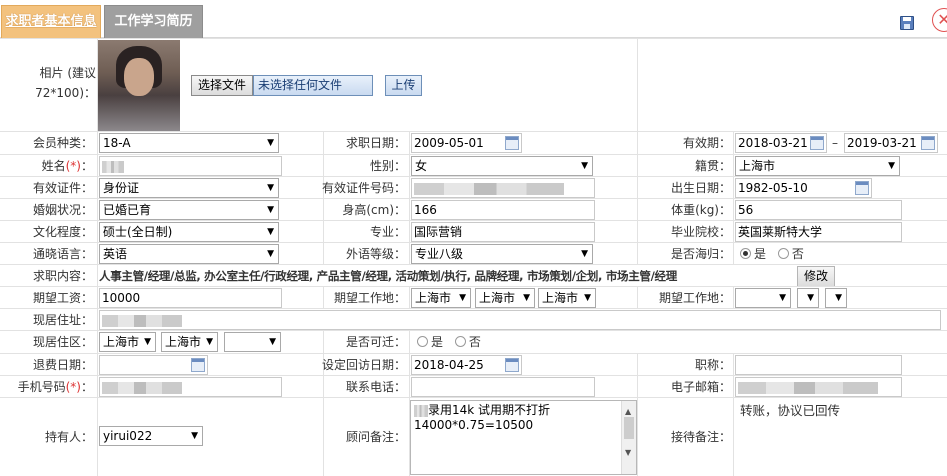 The height and width of the screenshot is (476, 947). I want to click on work-place-2-province-select: ▼, so click(763, 298).